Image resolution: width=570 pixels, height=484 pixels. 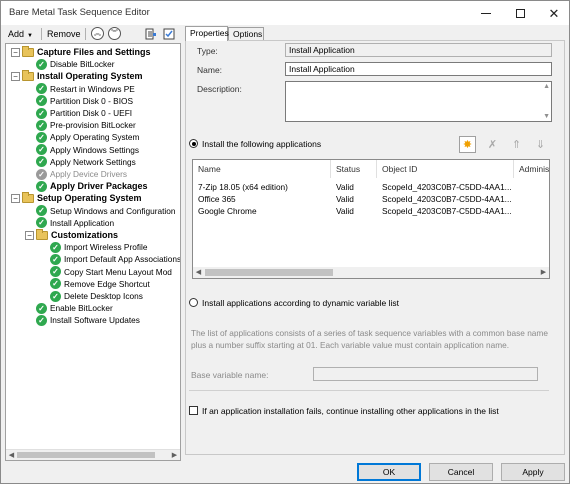 What do you see at coordinates (91, 113) in the screenshot?
I see `tree-item-label: Partition Disk 0 - UEFI` at bounding box center [91, 113].